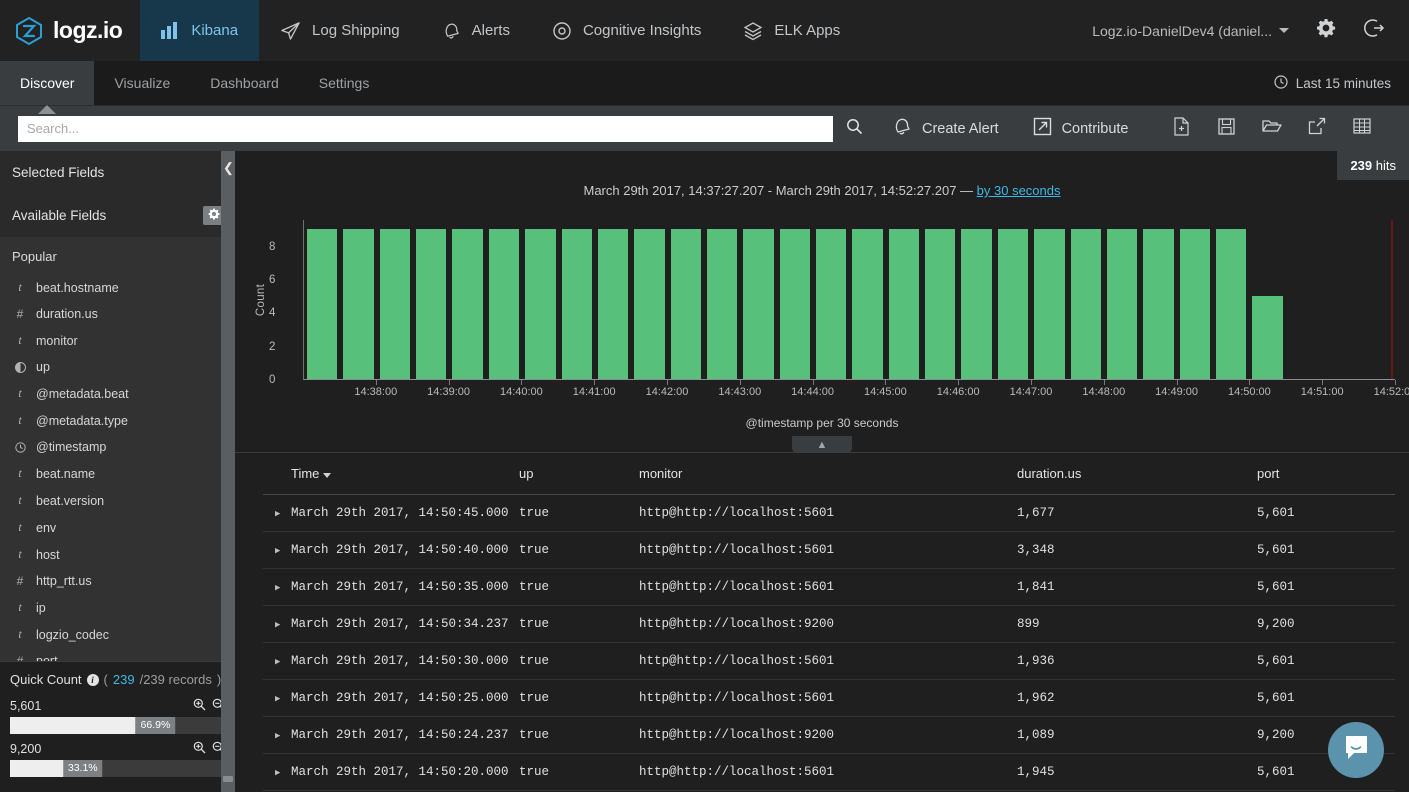  Describe the element at coordinates (228, 779) in the screenshot. I see `sidebar-resize-grip` at that location.